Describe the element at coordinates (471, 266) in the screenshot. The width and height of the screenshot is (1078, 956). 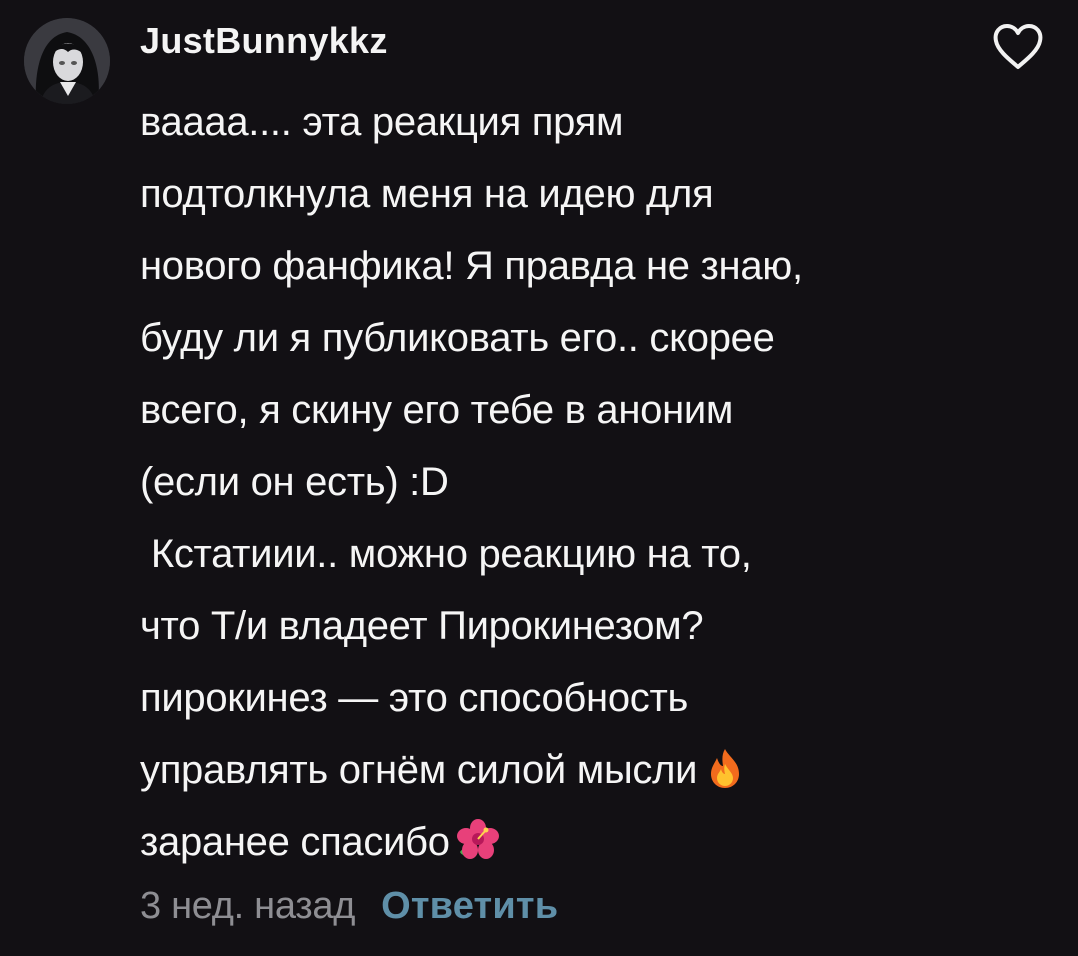
I see `comment-line: нового фанфика! Я правда не знаю,` at that location.